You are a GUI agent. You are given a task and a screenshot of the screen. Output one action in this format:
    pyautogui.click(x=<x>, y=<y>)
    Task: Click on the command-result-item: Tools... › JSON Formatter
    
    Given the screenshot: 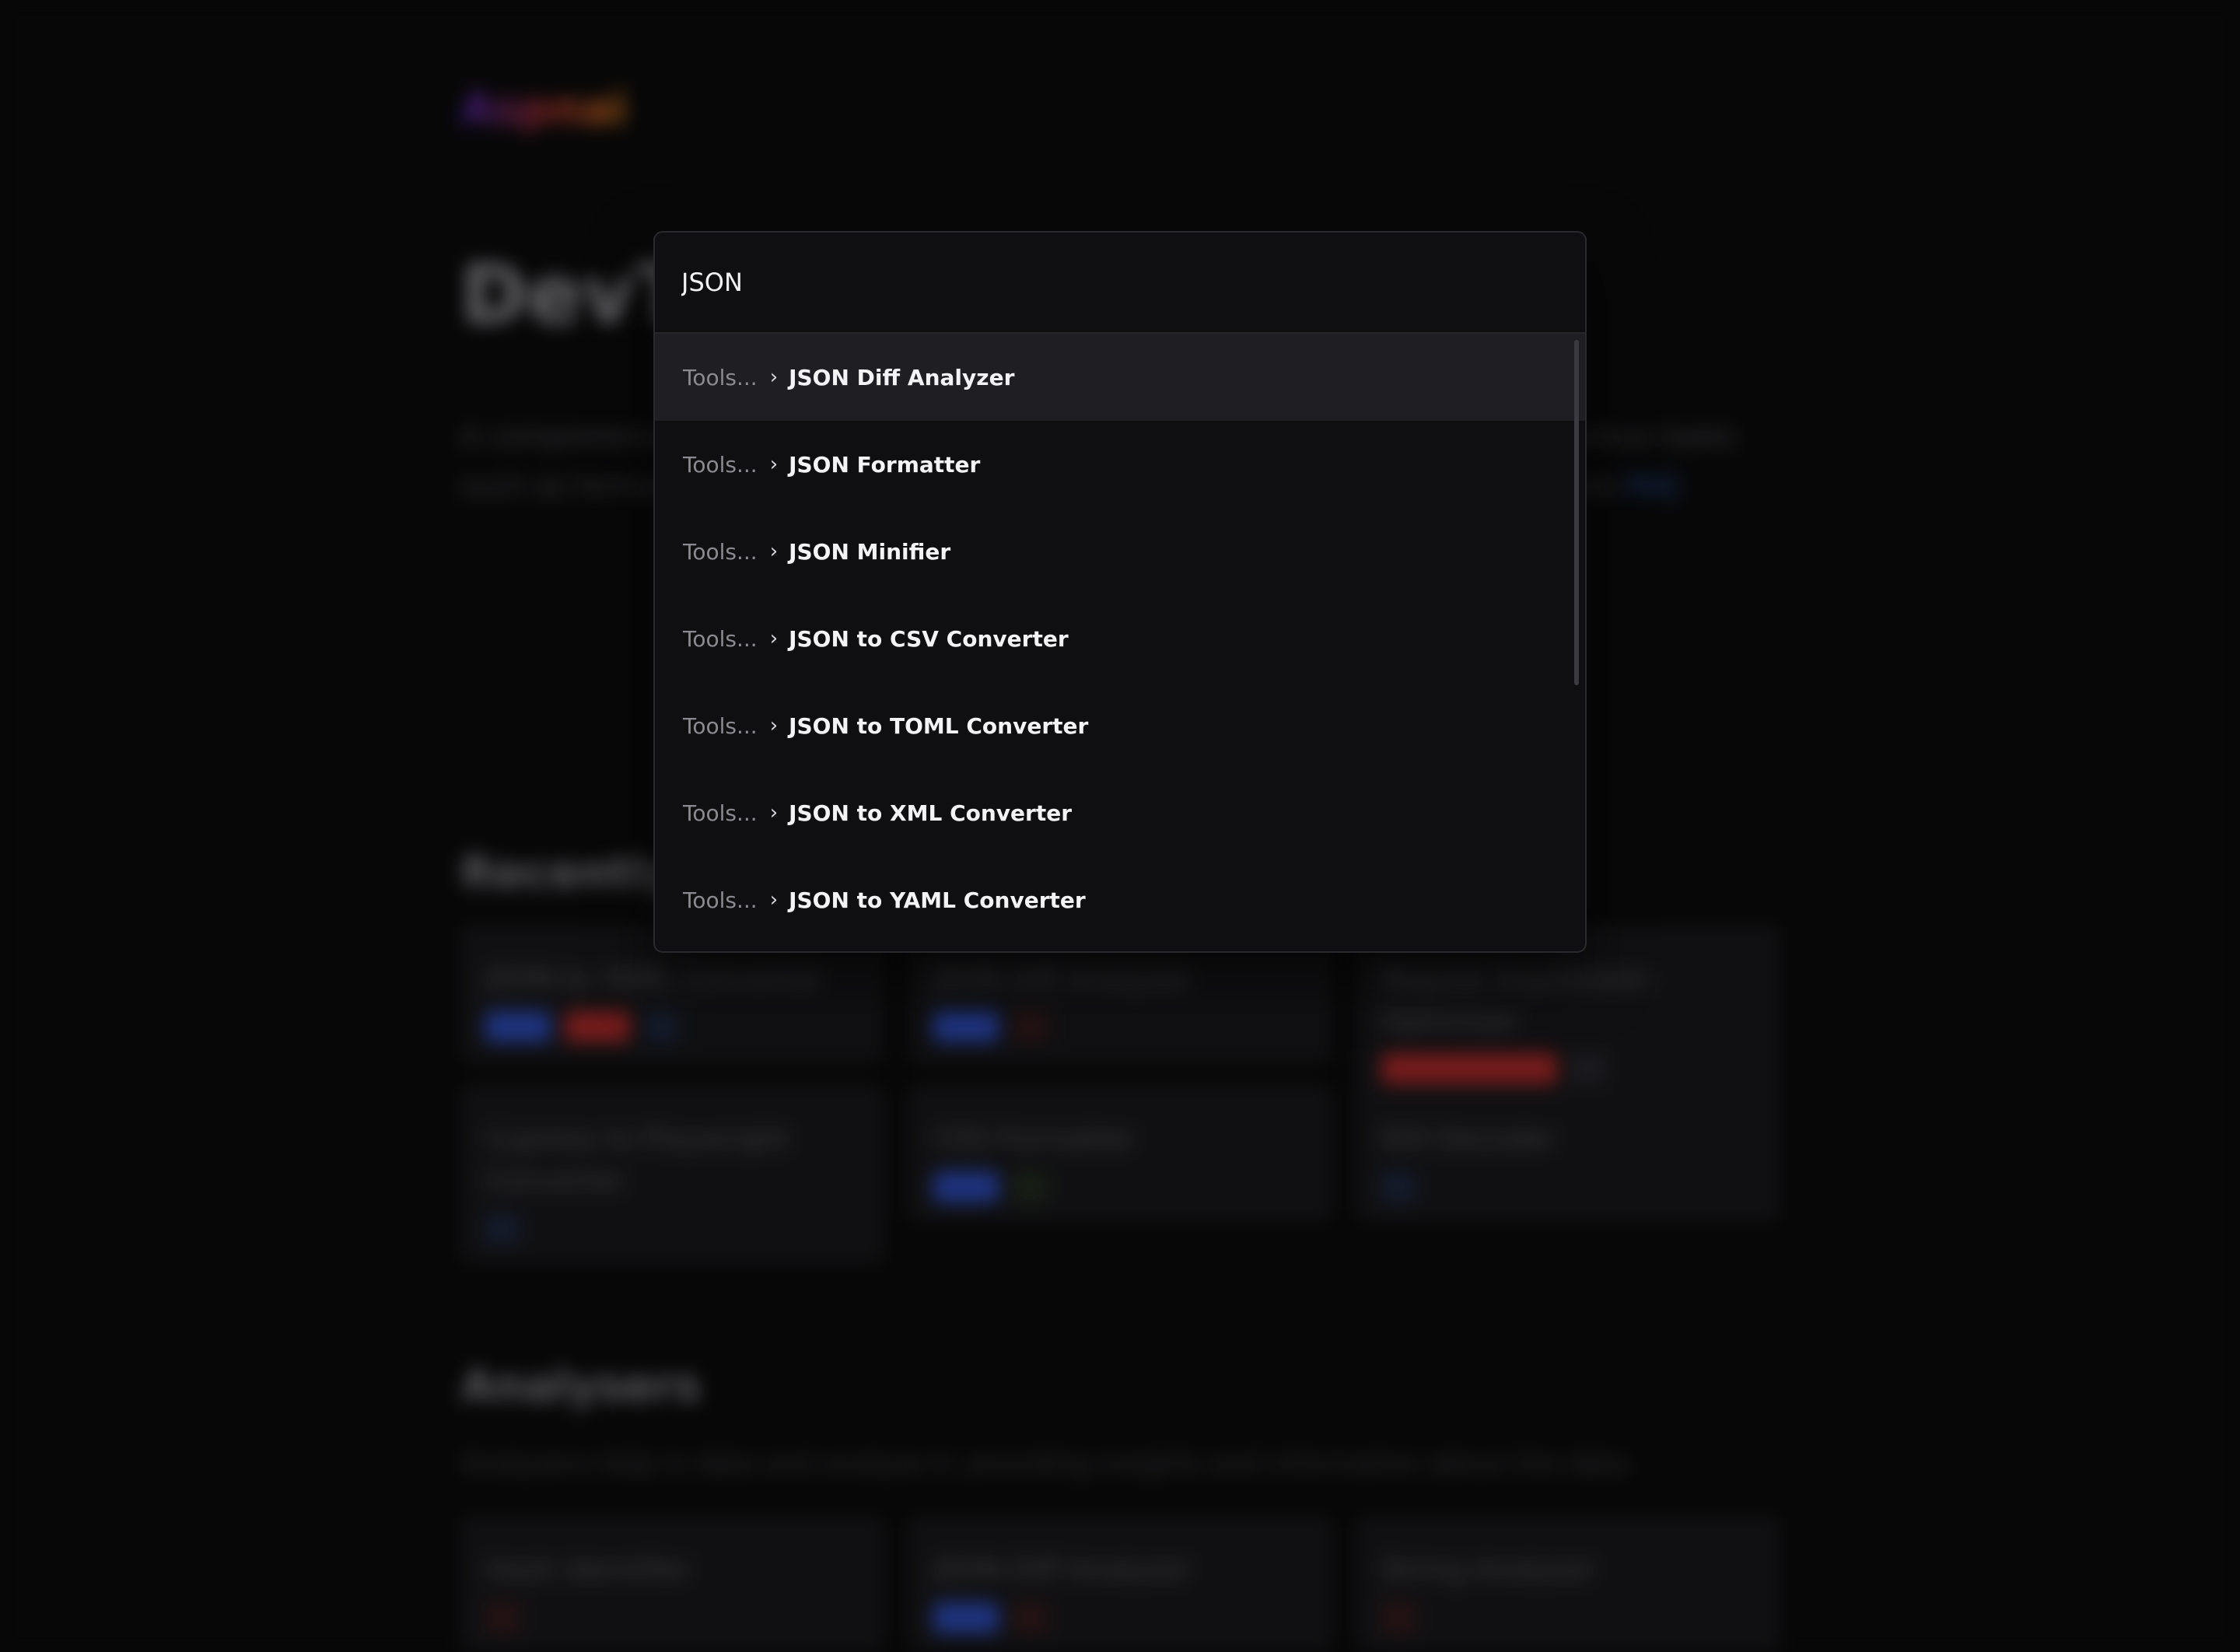 What is the action you would take?
    pyautogui.click(x=1120, y=465)
    